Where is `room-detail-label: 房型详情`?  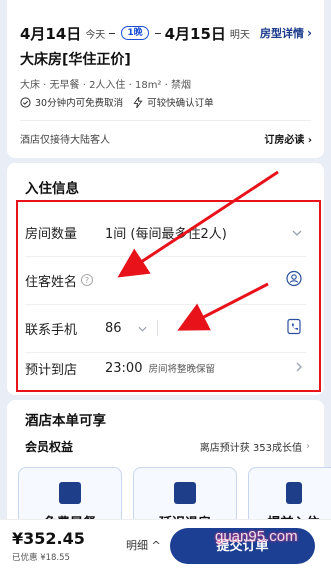 room-detail-label: 房型详情 is located at coordinates (282, 33).